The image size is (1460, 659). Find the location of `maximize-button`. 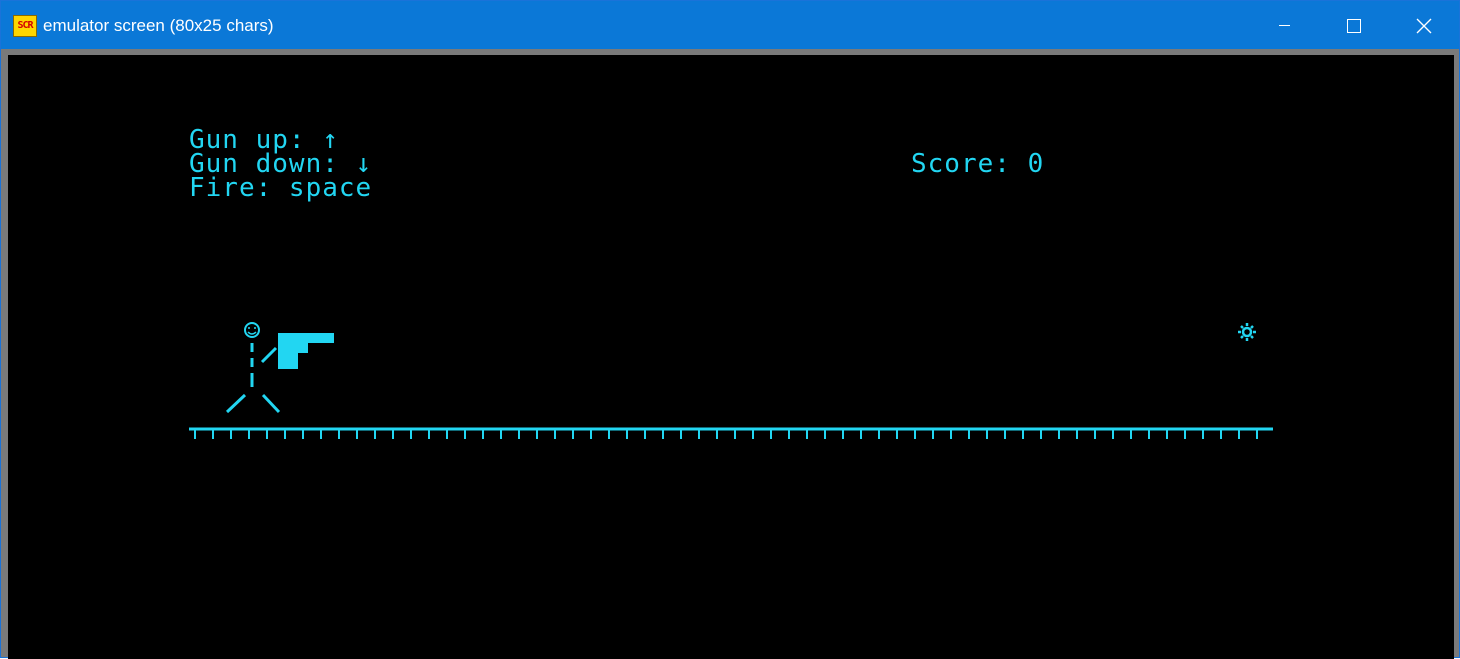

maximize-button is located at coordinates (1354, 25).